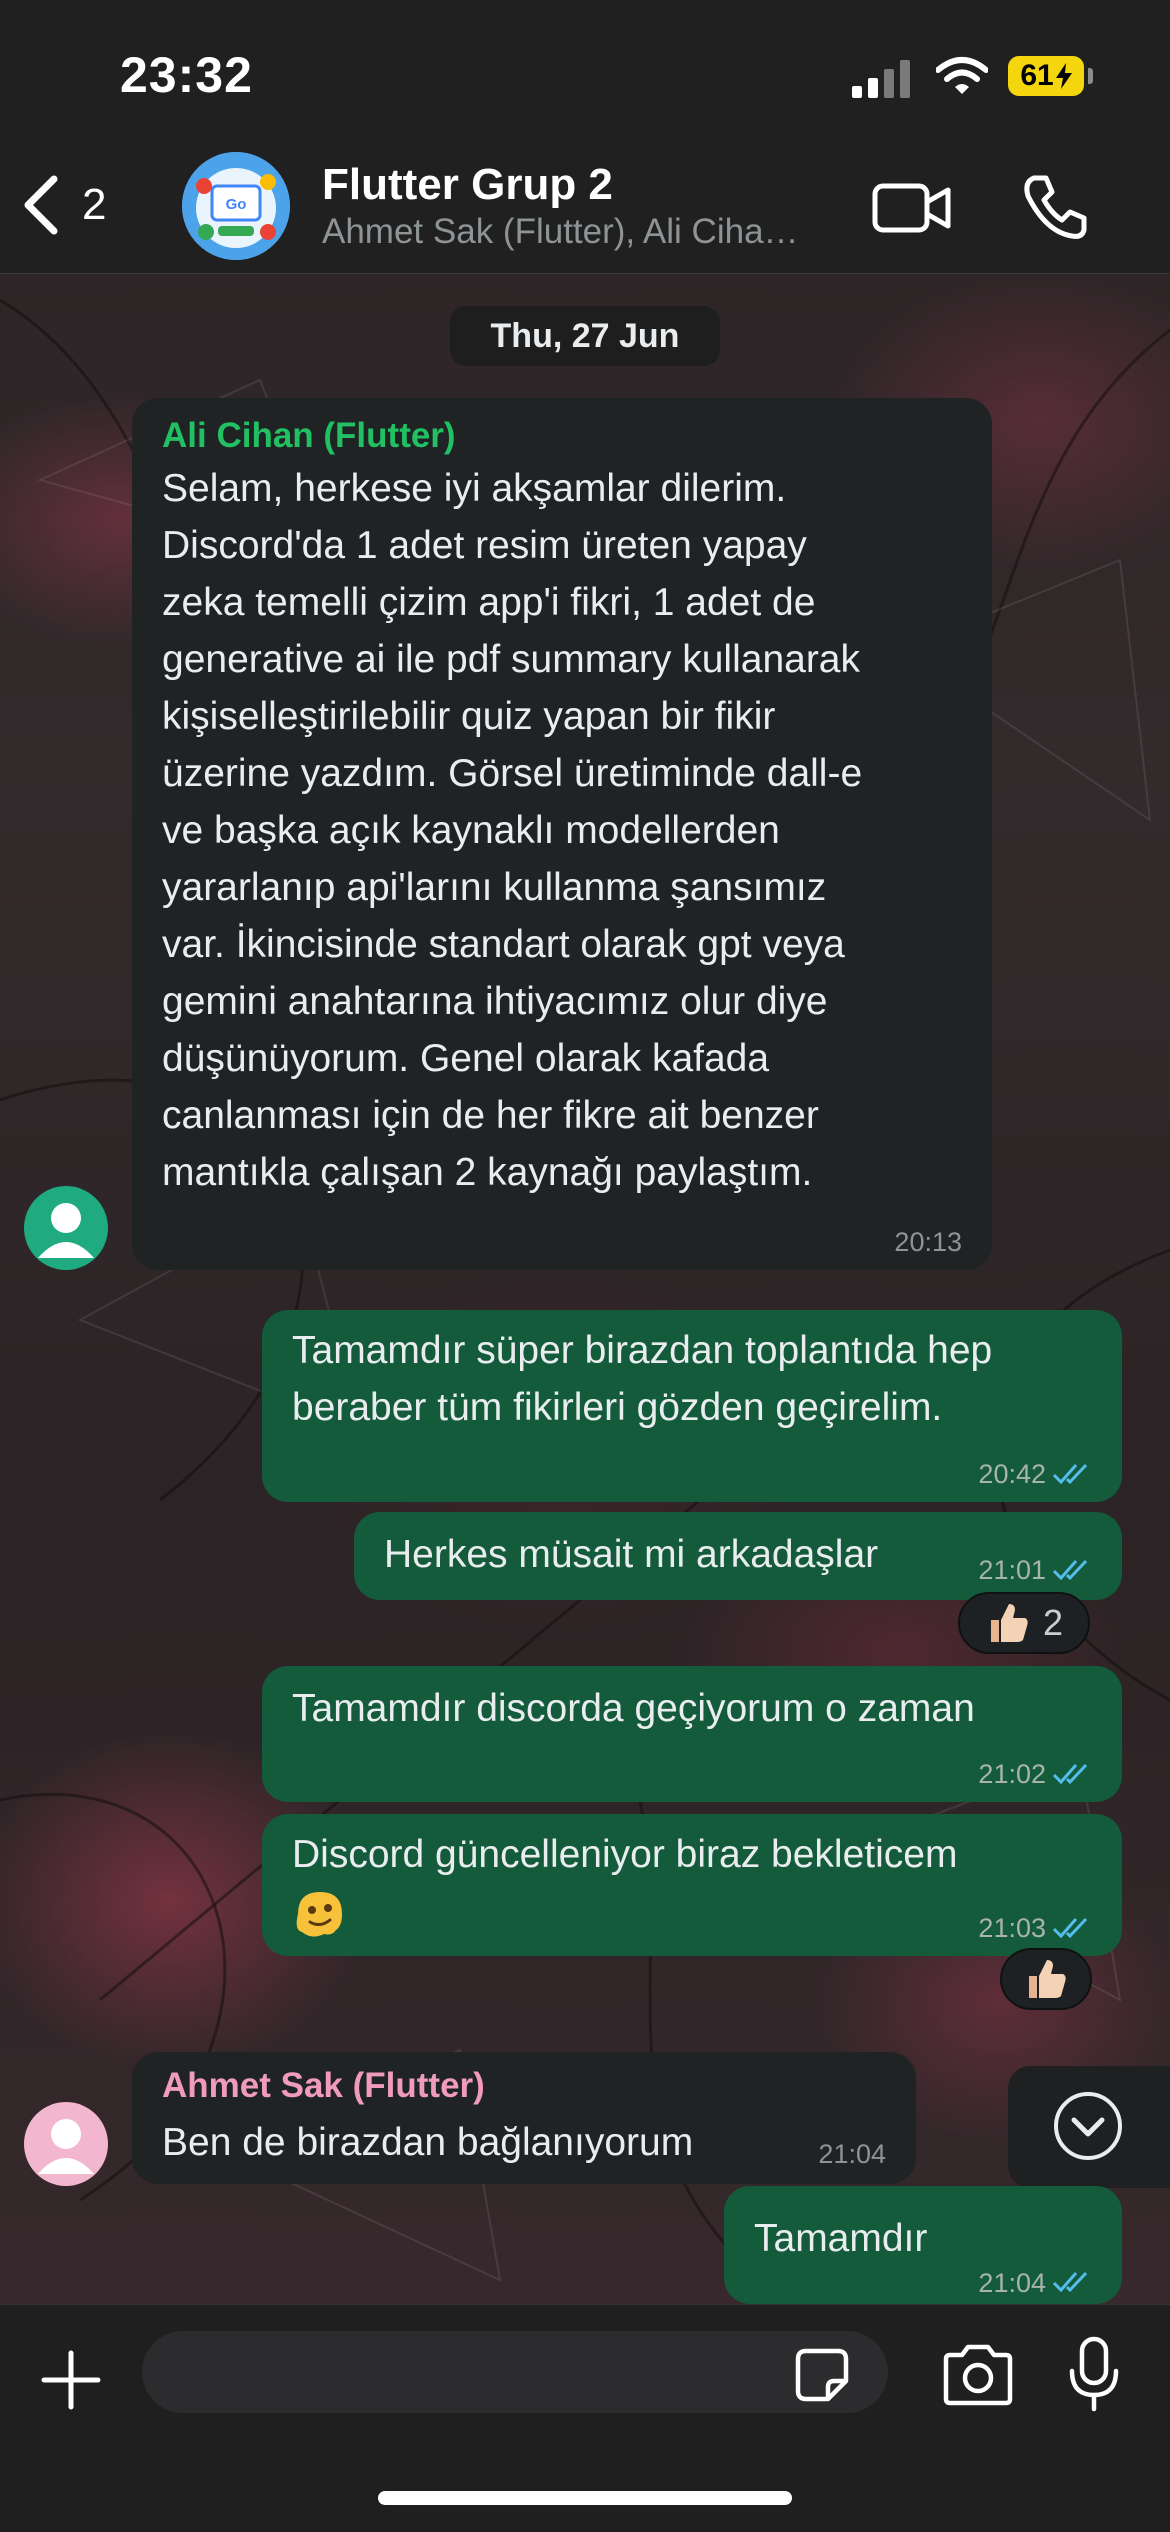  I want to click on battery-level: 61, so click(1037, 75).